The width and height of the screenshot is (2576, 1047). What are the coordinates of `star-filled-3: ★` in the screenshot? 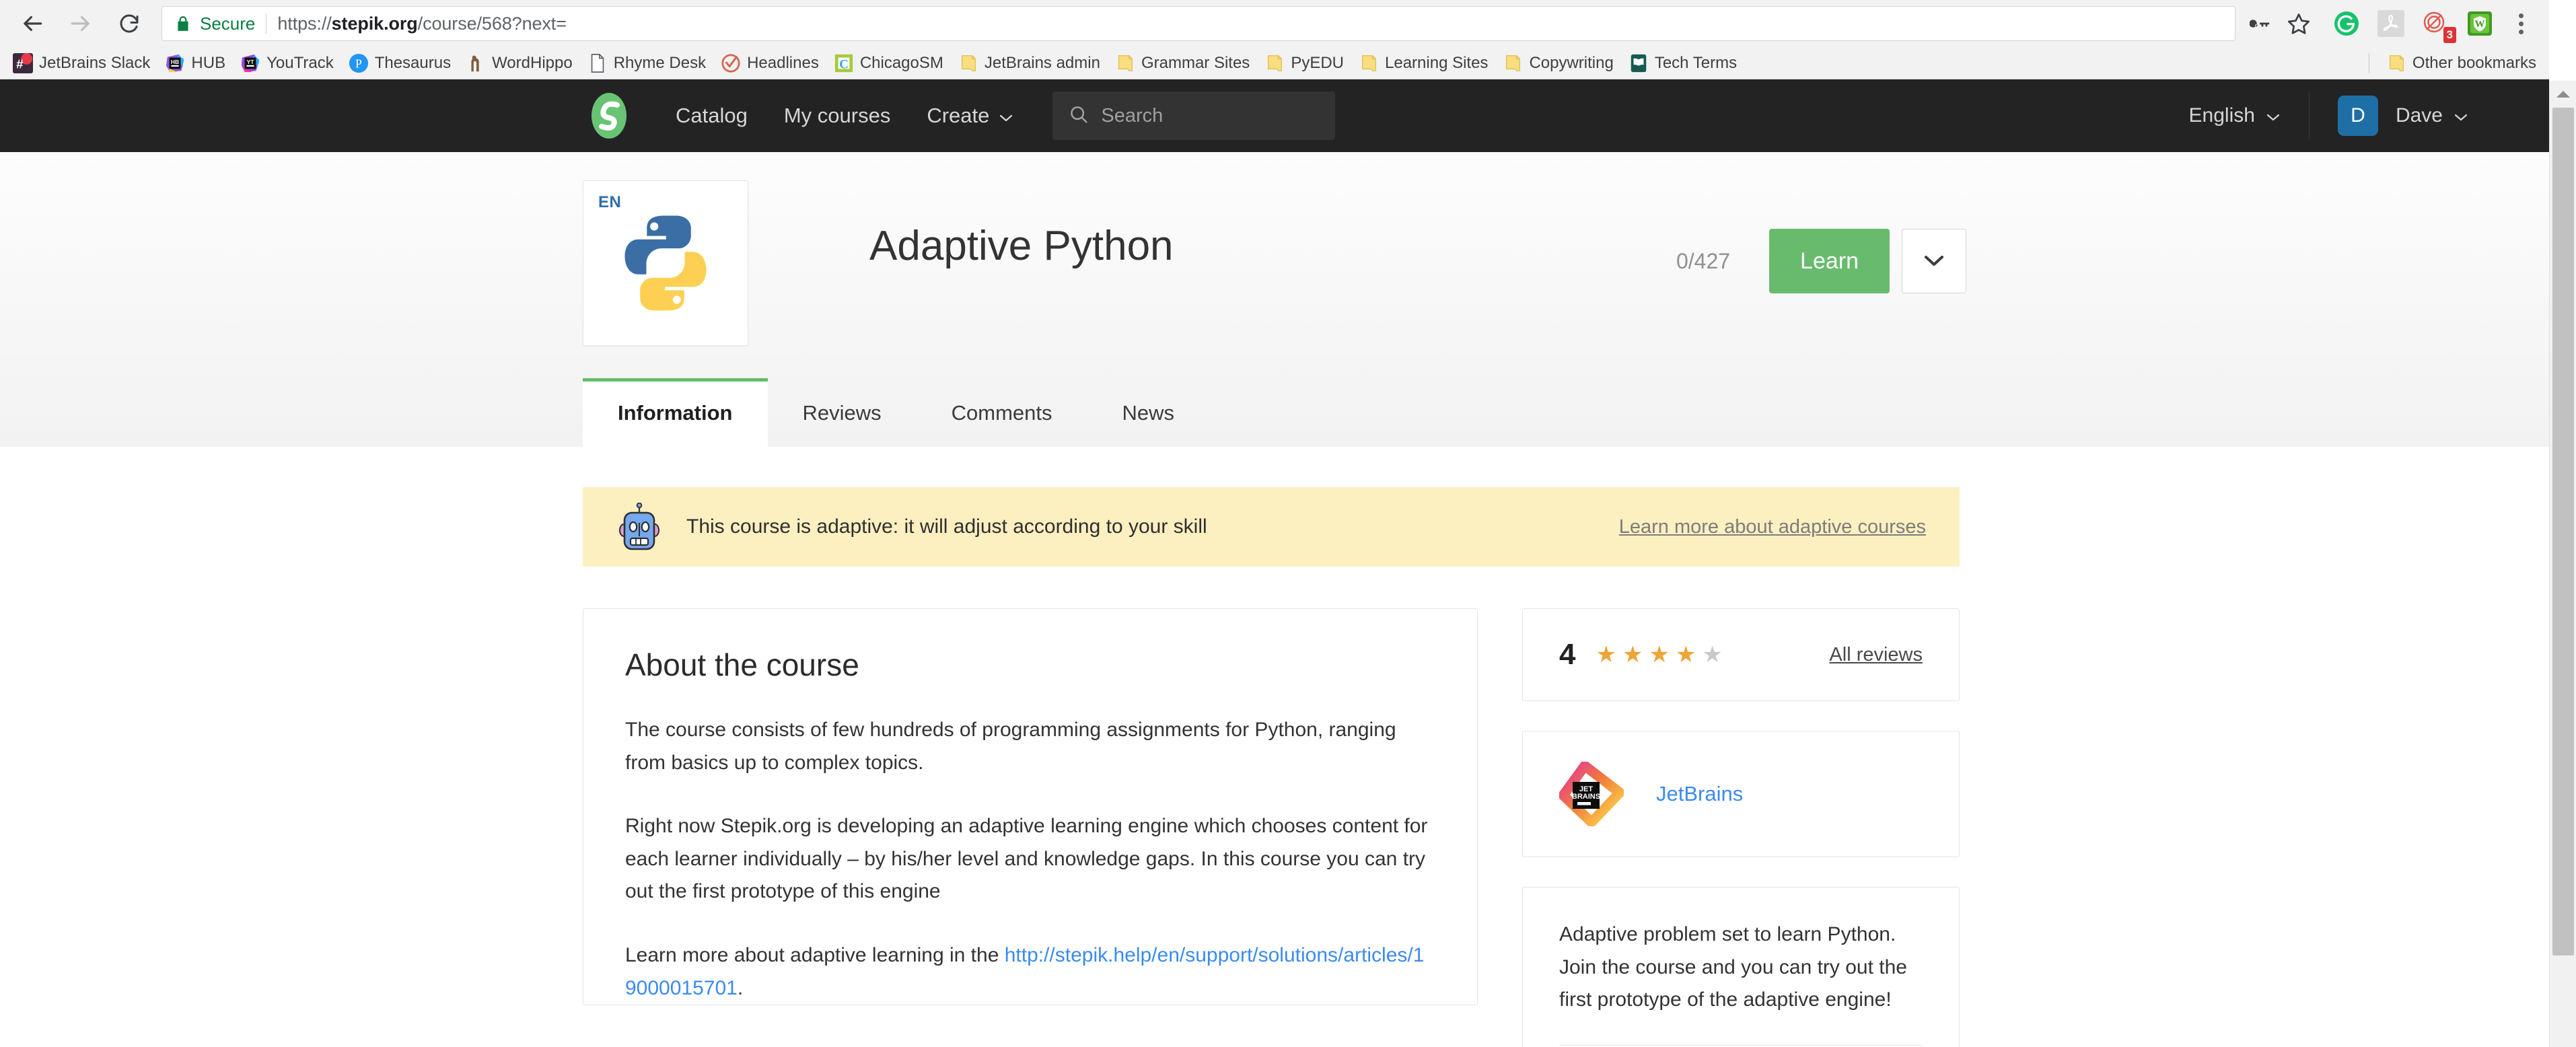 It's located at (1659, 654).